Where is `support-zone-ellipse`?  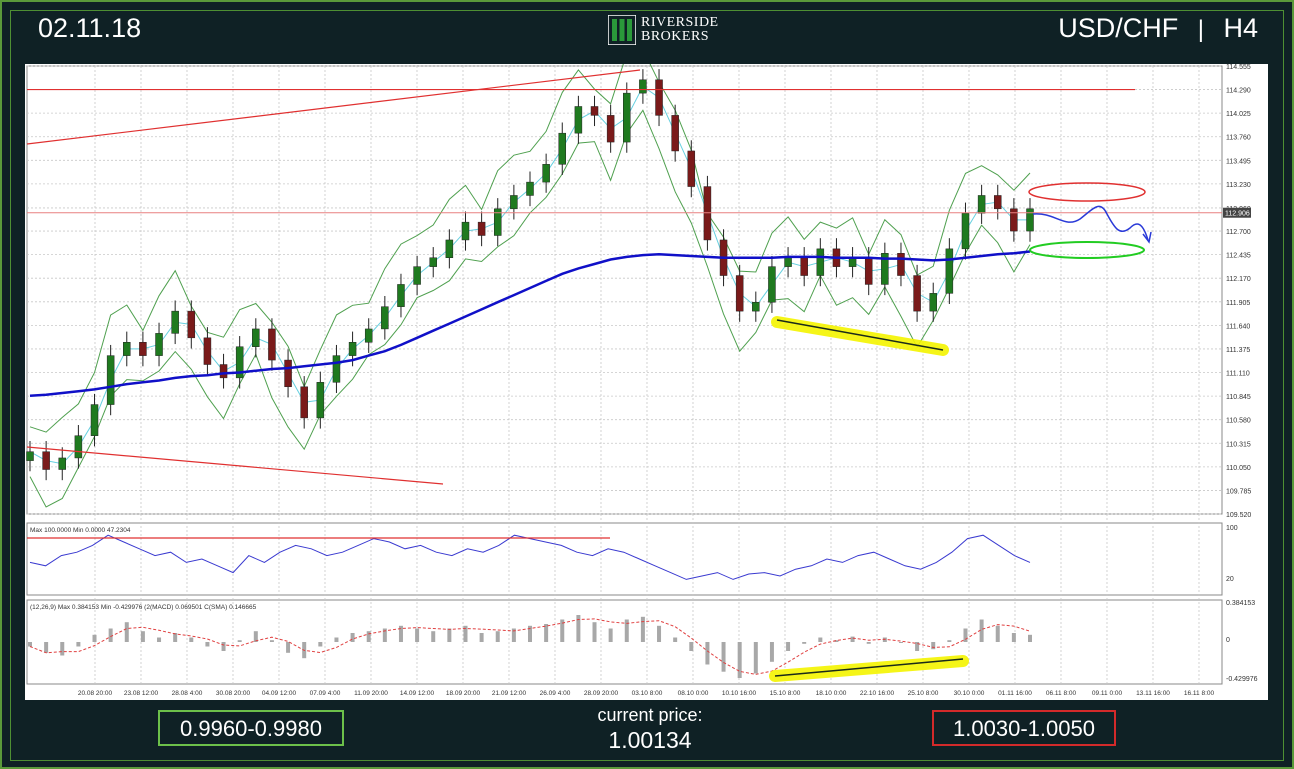 support-zone-ellipse is located at coordinates (1087, 250).